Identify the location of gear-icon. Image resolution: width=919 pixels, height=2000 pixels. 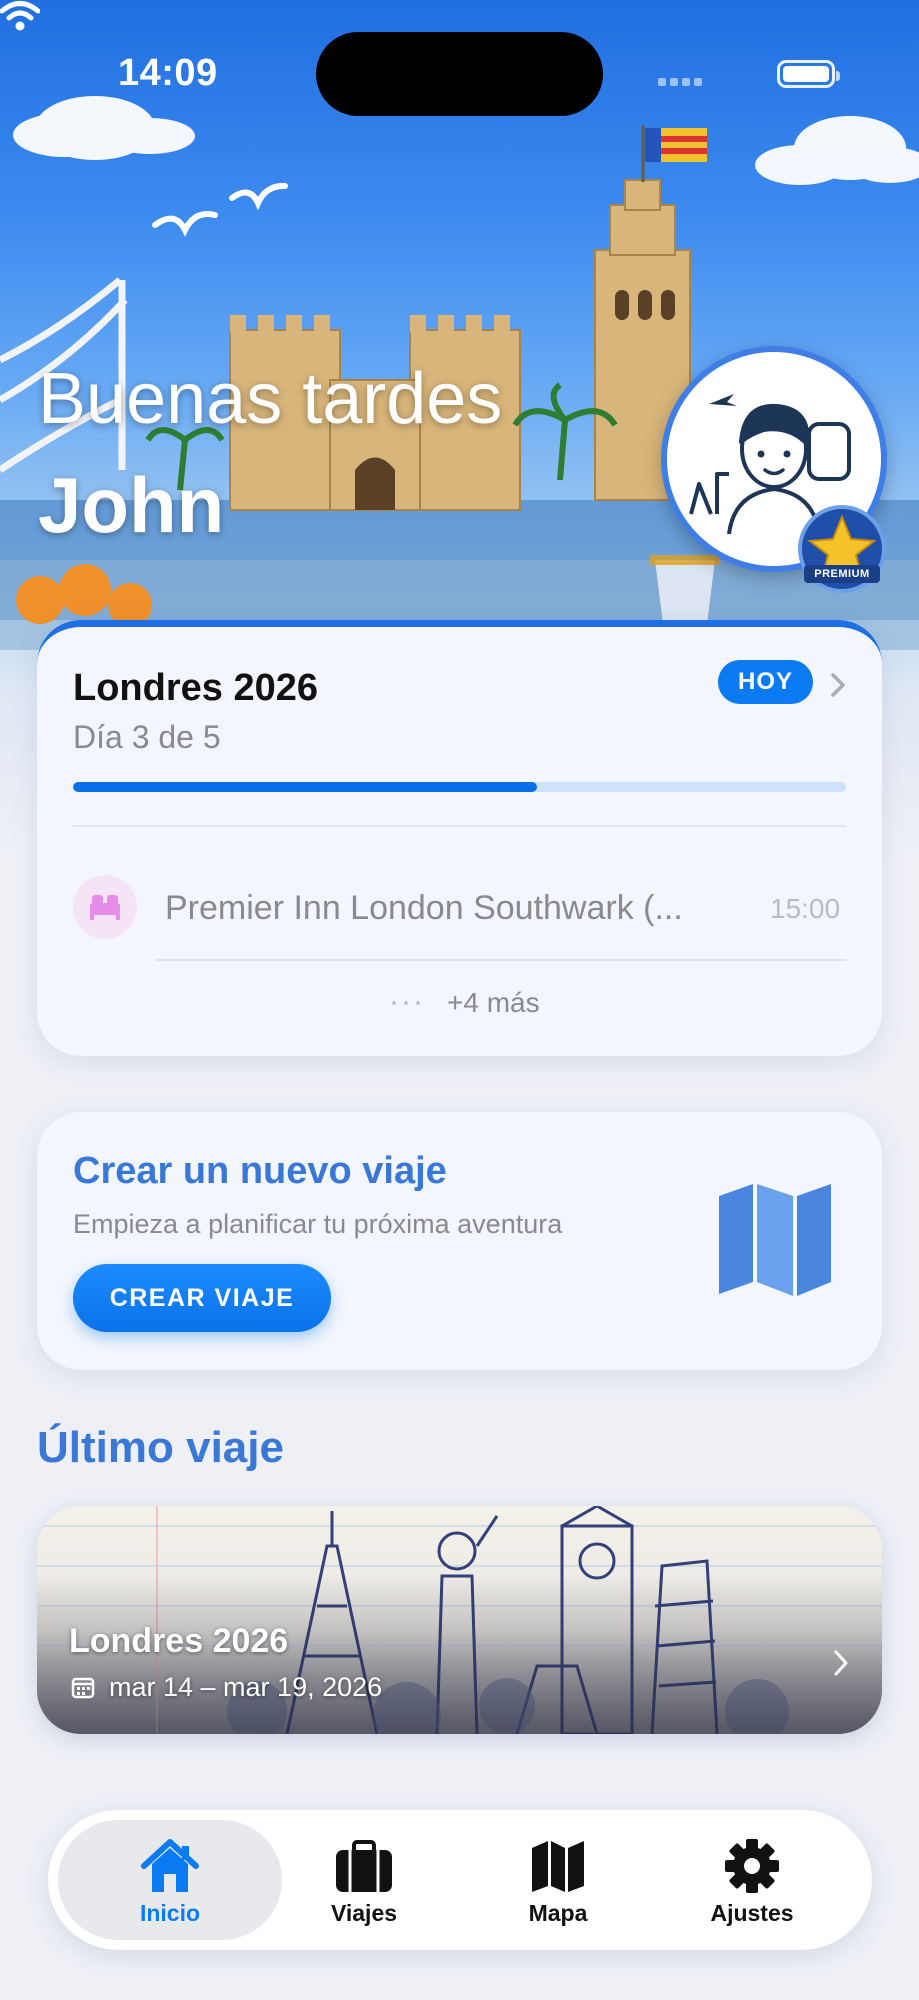
(752, 1866).